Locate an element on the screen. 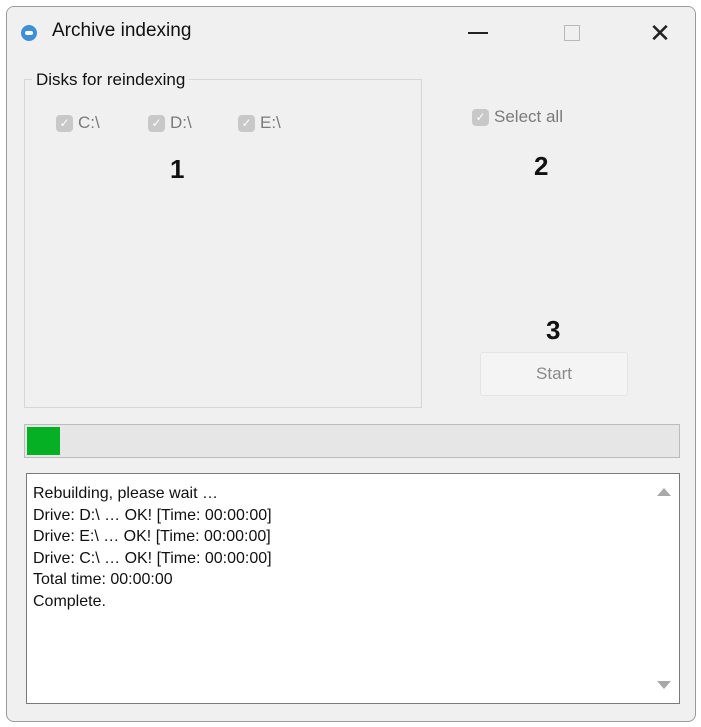  log-line: Drive: E:\ … OK! [Time: 00:00:00] is located at coordinates (152, 536).